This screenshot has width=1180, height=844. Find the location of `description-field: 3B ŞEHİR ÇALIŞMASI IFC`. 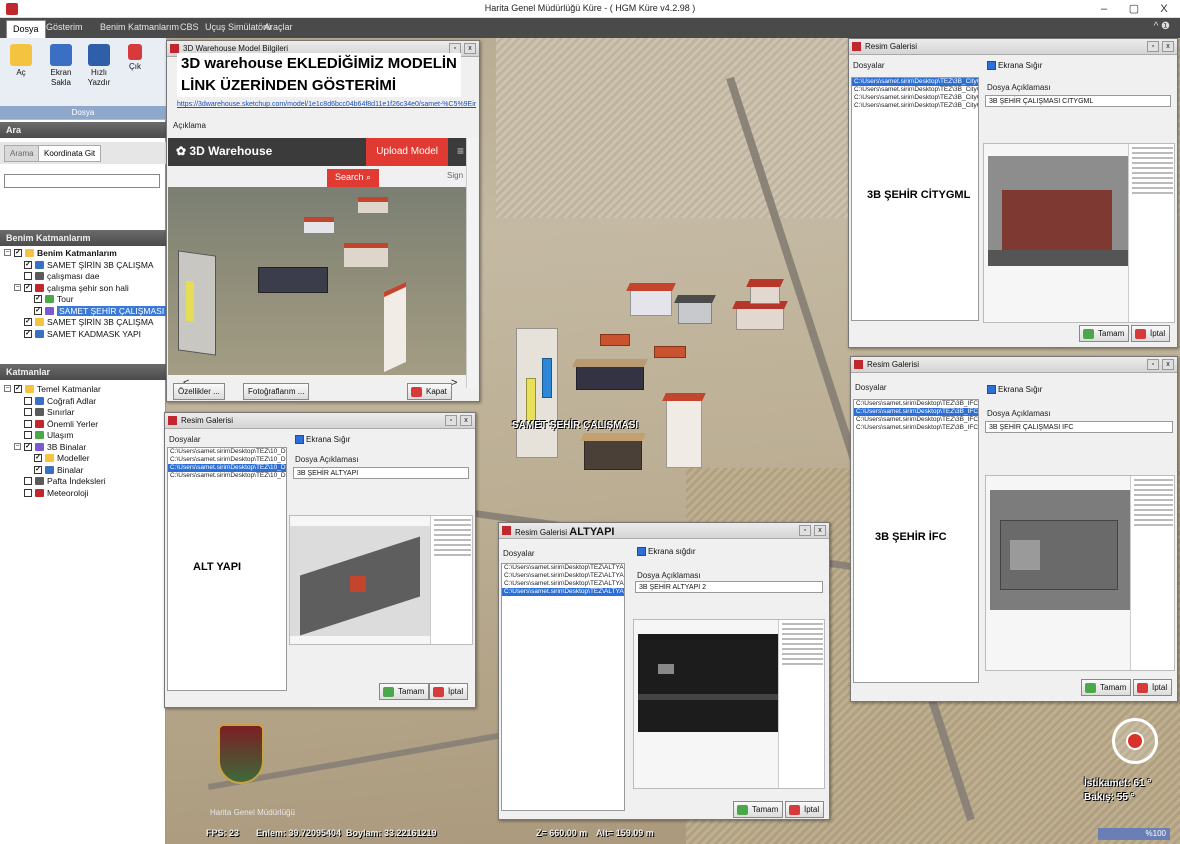

description-field: 3B ŞEHİR ÇALIŞMASI IFC is located at coordinates (1079, 427).